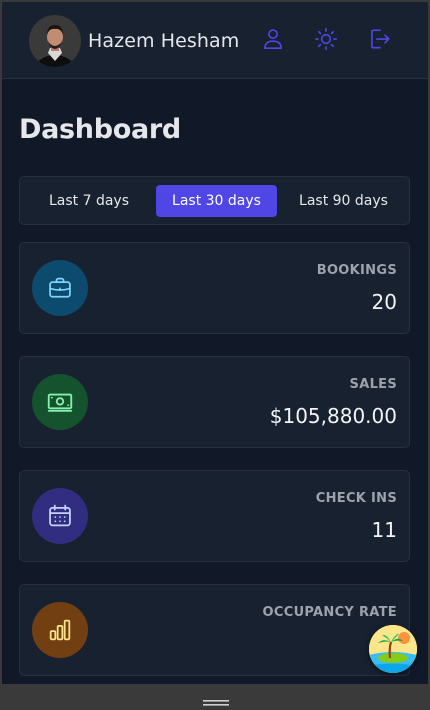  Describe the element at coordinates (164, 41) in the screenshot. I see `user-name: Hazem Hesham` at that location.